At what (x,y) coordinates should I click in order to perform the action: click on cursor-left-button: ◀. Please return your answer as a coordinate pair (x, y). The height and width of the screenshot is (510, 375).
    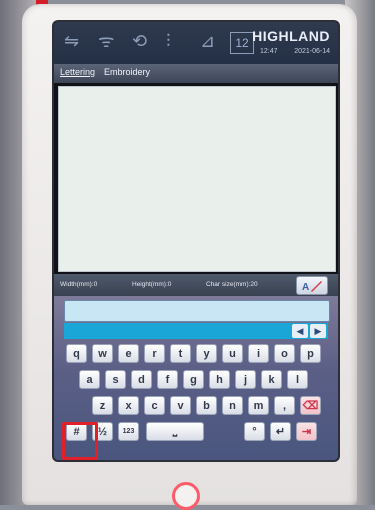
    Looking at the image, I should click on (300, 331).